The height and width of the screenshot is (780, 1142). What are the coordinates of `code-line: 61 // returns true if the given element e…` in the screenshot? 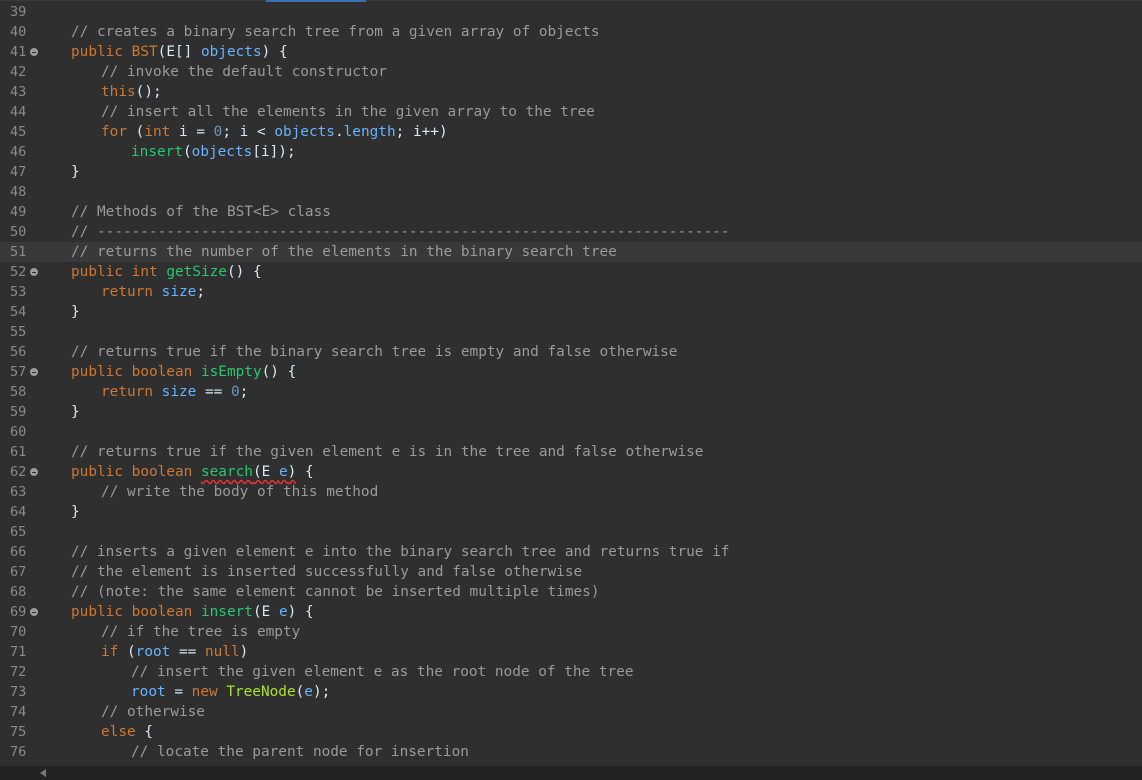 It's located at (571, 452).